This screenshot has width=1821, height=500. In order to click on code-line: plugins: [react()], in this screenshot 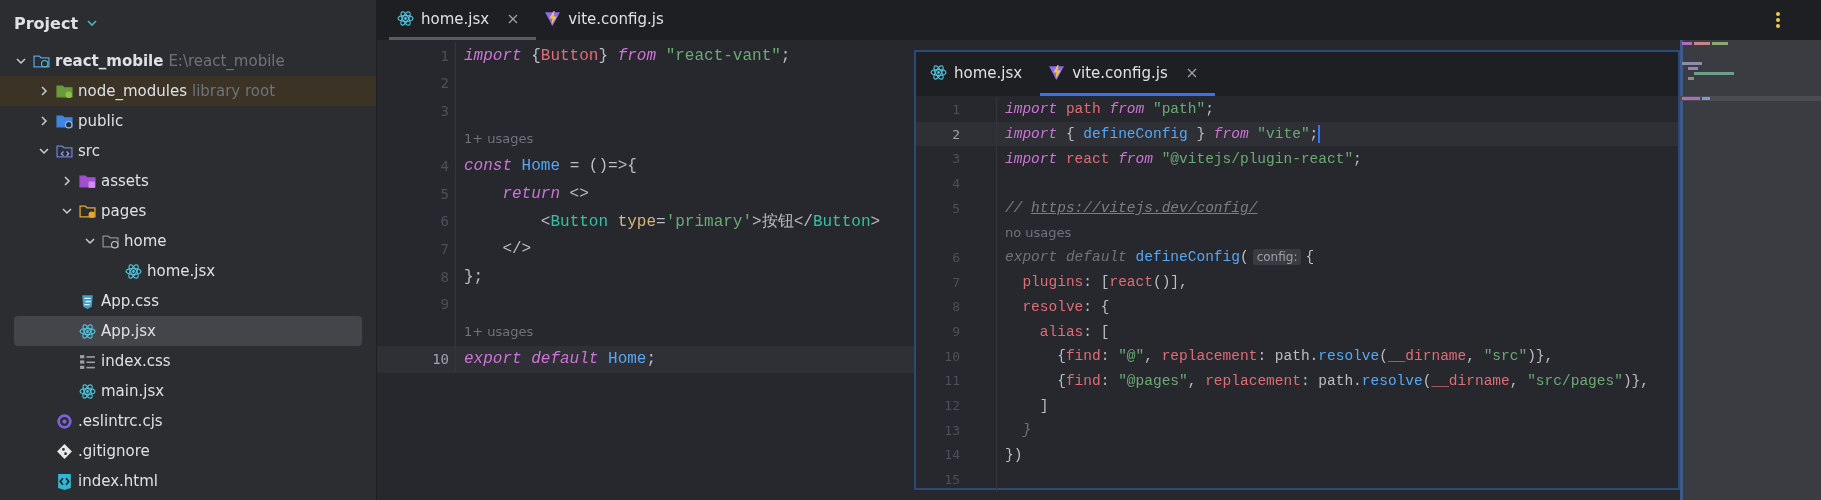, I will do `click(1104, 282)`.